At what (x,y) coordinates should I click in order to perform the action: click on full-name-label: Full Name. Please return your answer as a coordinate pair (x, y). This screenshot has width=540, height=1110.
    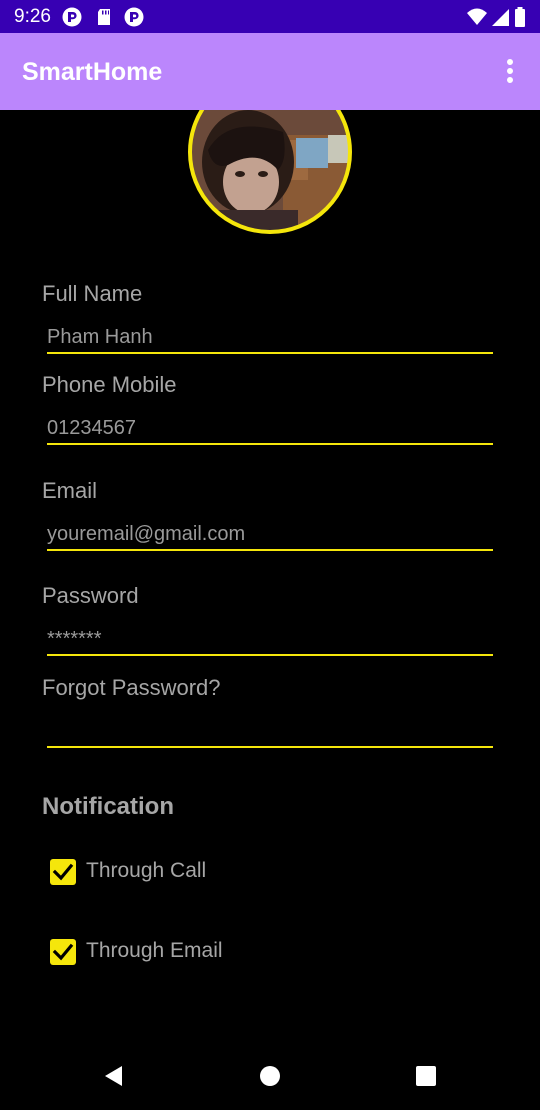
    Looking at the image, I should click on (92, 293).